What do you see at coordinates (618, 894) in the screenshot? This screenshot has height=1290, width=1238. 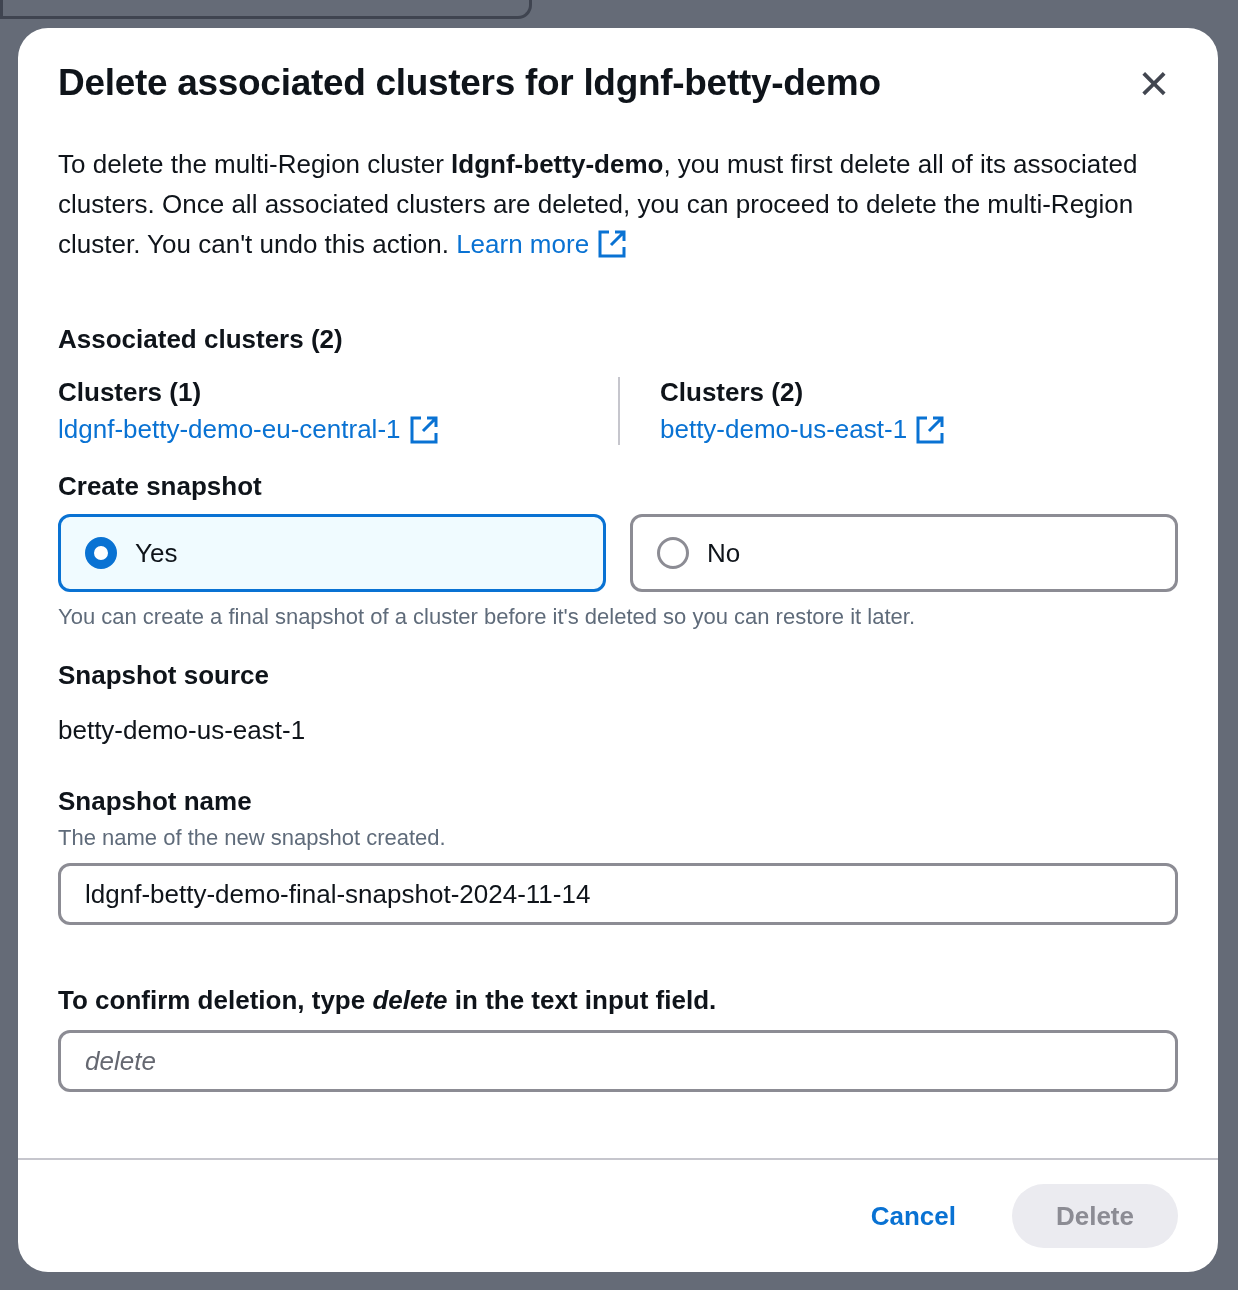 I see `input-field: ldgnf-betty-demo-final-snapshot-2024-11-14` at bounding box center [618, 894].